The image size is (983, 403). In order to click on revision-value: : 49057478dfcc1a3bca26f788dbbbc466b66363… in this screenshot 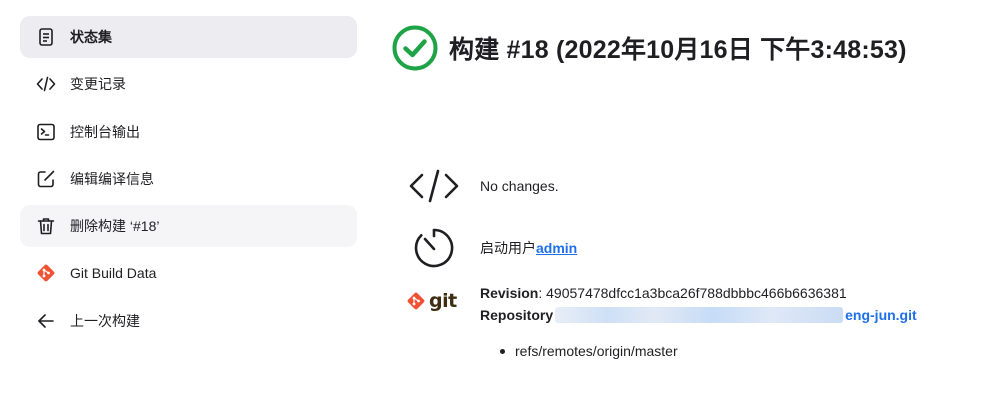, I will do `click(692, 293)`.